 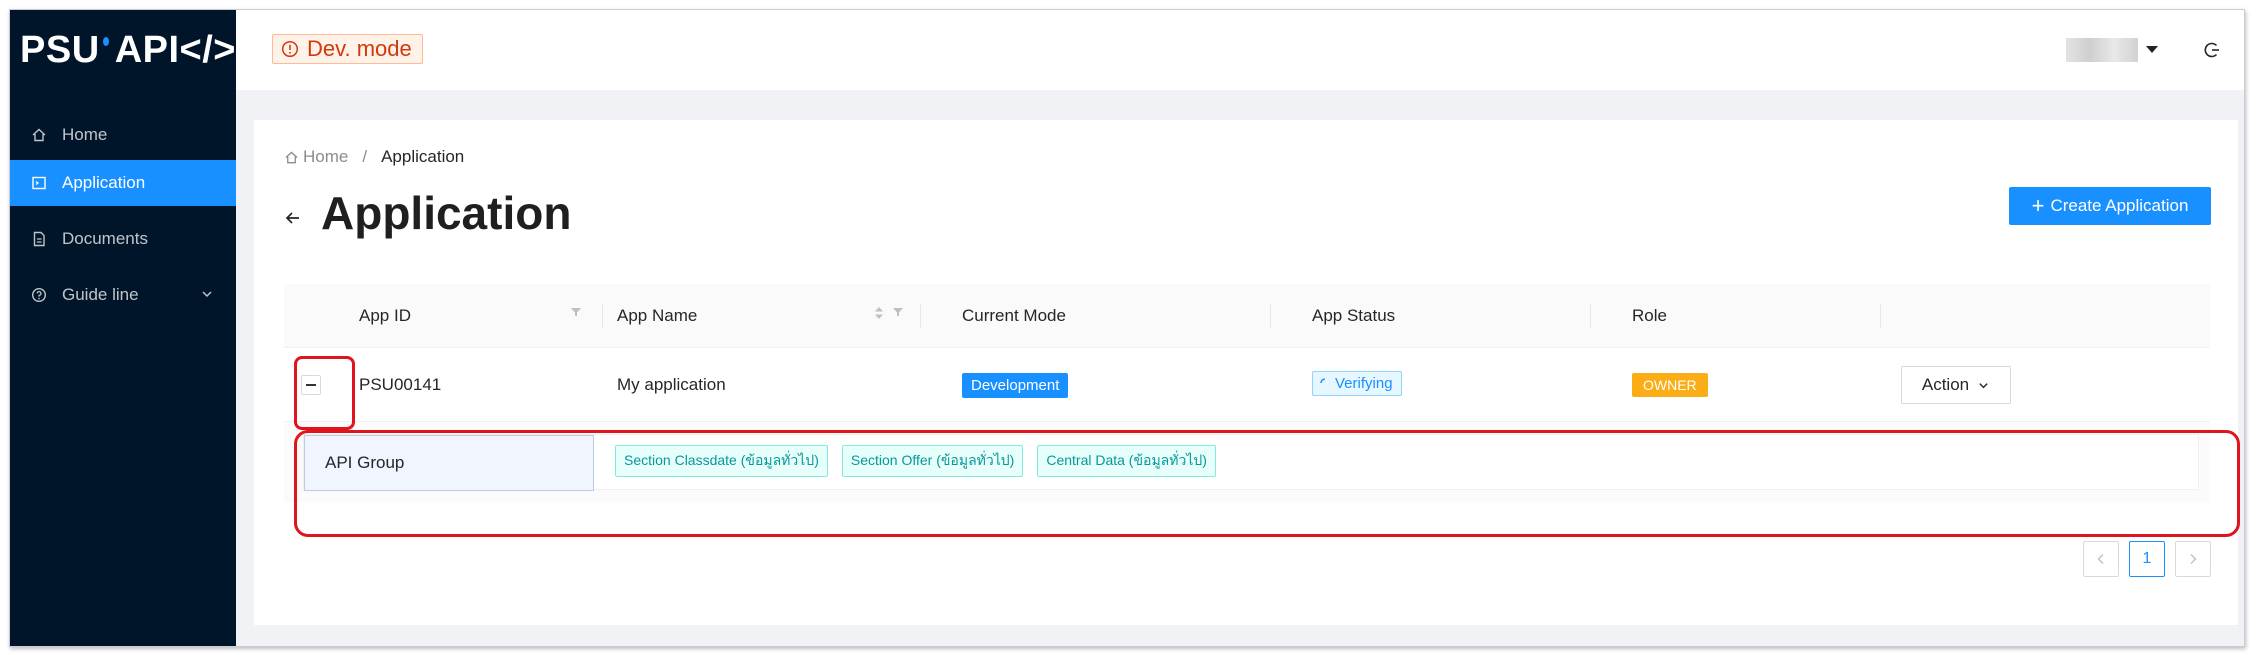 I want to click on application-icon, so click(x=39, y=183).